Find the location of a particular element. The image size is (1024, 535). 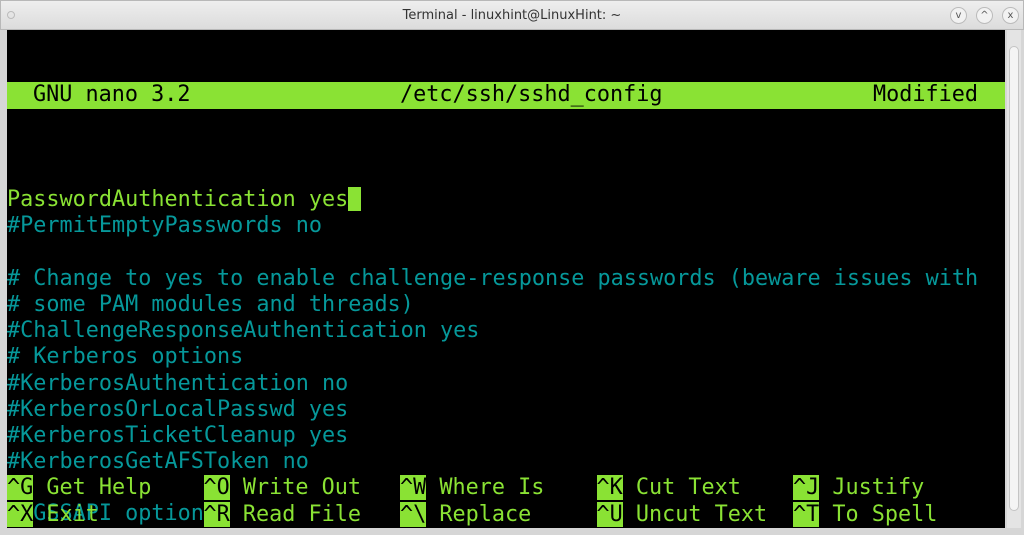

window-title: Terminal - linuxhint@LinuxHint: ~ is located at coordinates (512, 15).